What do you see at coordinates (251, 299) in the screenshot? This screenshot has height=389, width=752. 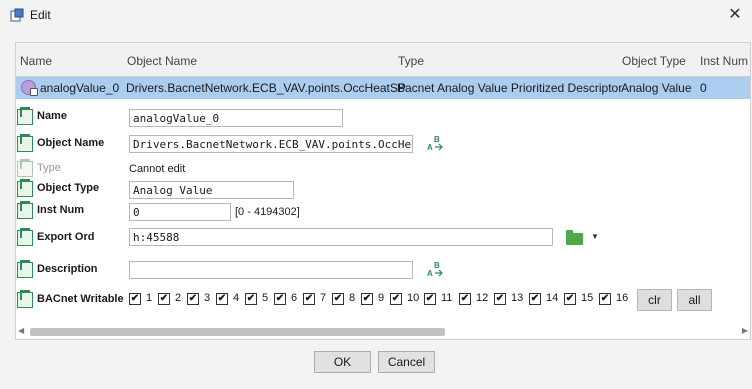 I see `writable-checkbox-5: ✔` at bounding box center [251, 299].